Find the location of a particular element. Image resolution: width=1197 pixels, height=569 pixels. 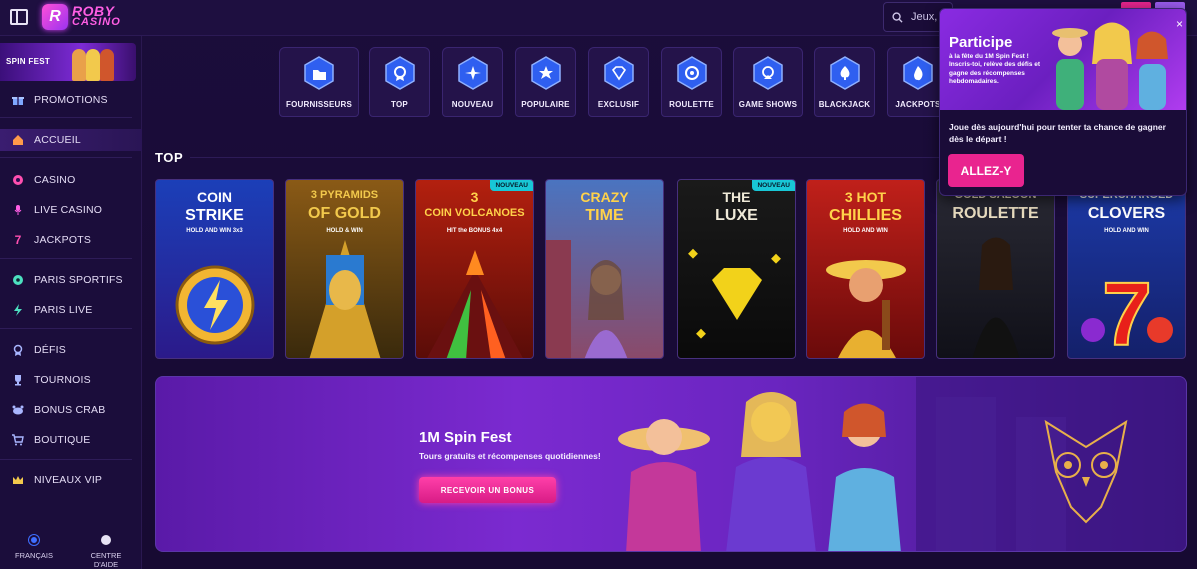

sidebar-toggle-icon is located at coordinates (19, 17).